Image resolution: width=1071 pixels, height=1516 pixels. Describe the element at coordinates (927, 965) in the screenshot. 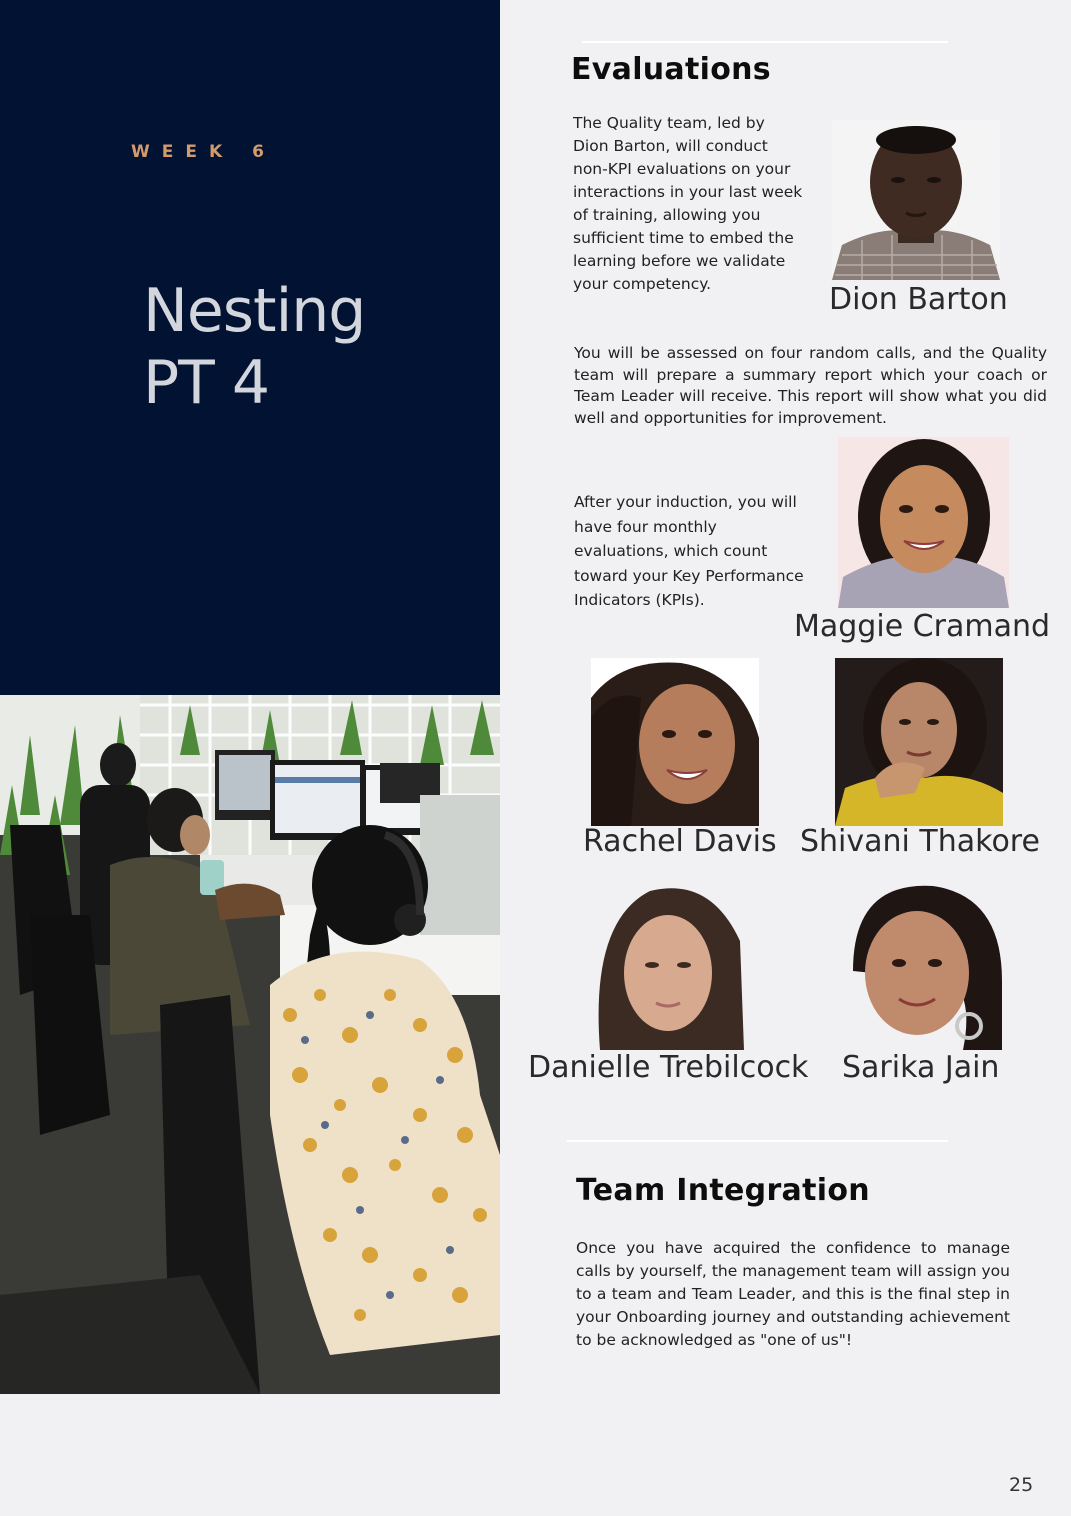

I see `sarika-jain-photo` at that location.